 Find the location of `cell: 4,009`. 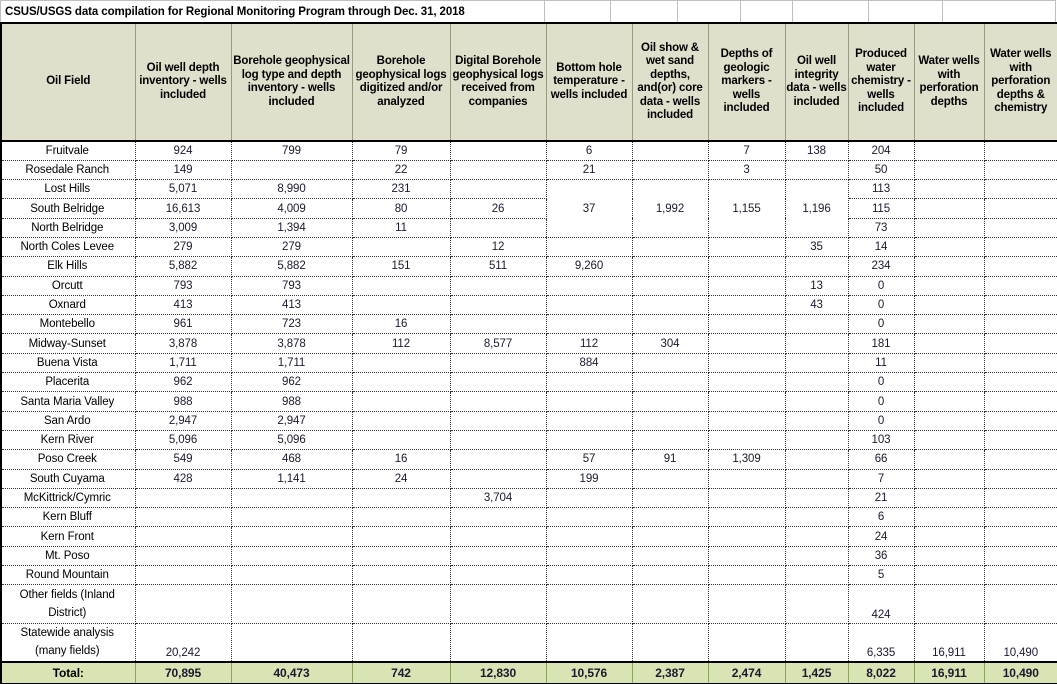

cell: 4,009 is located at coordinates (292, 208).